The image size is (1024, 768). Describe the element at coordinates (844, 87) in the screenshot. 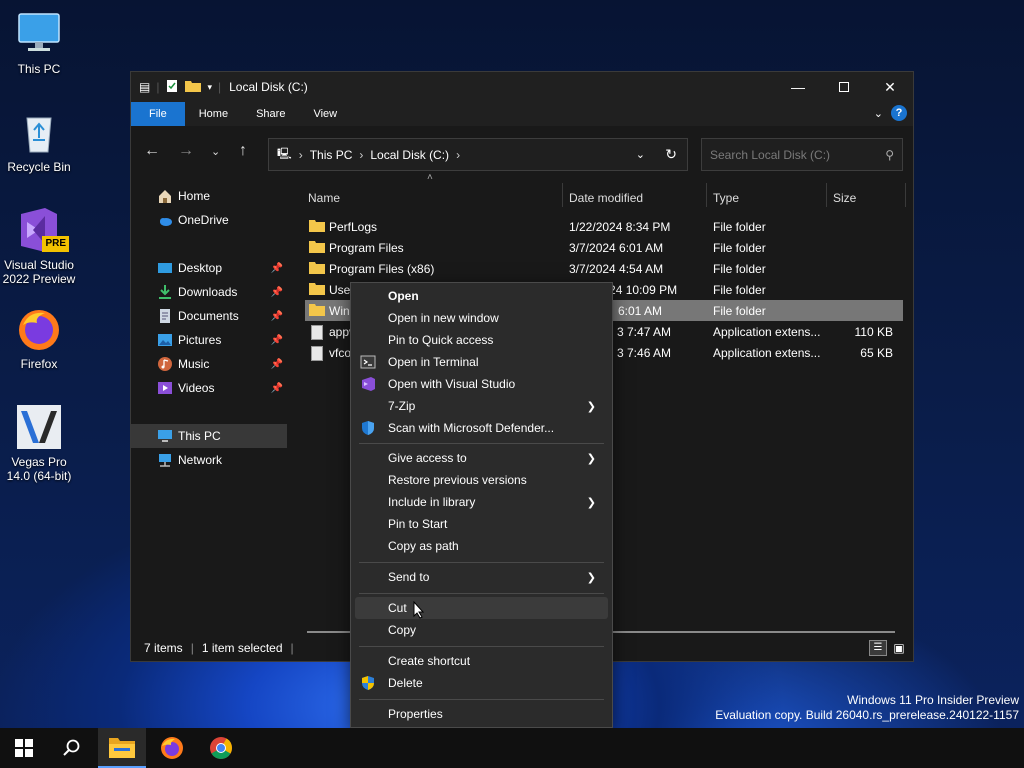

I see `maximize-button` at that location.